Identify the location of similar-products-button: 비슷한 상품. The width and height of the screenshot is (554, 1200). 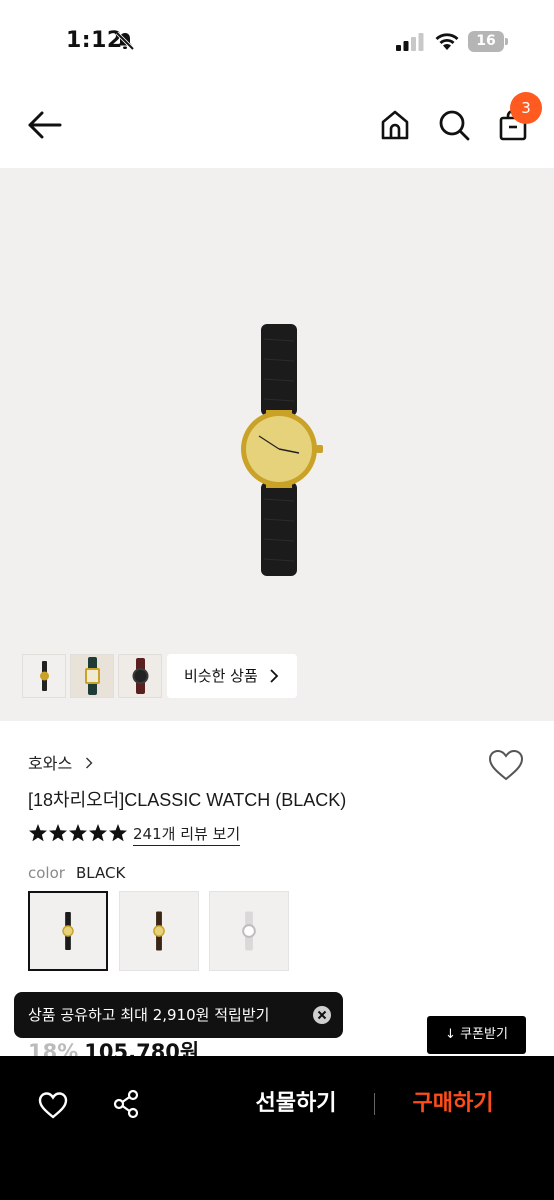
(232, 676).